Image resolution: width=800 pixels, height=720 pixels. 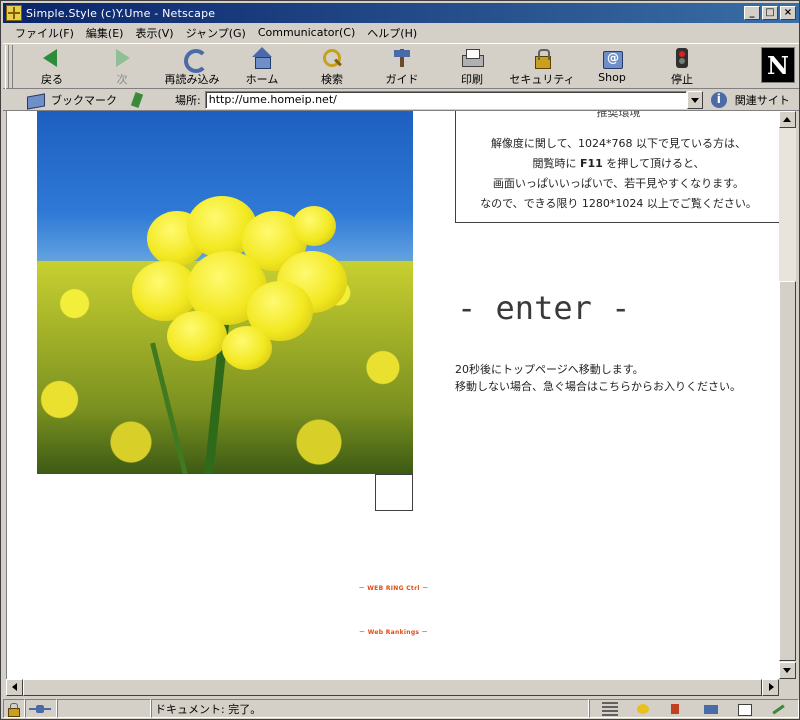 I want to click on location-label: 場所:, so click(x=188, y=100).